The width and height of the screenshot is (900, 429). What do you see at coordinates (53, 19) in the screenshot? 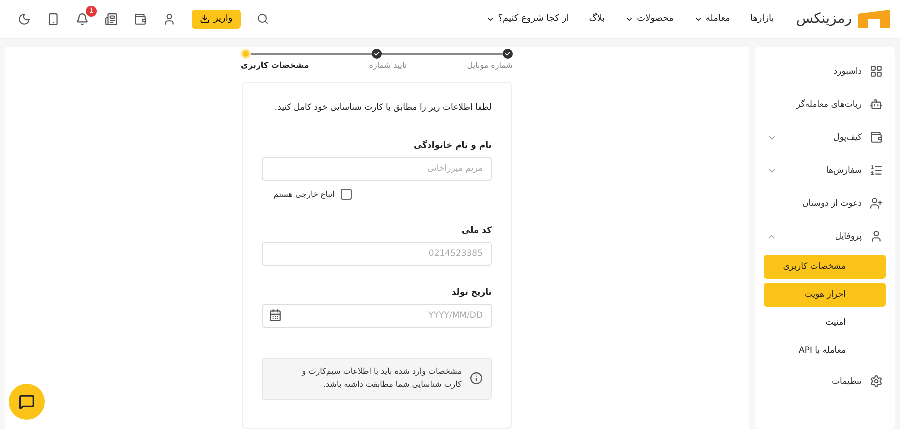
I see `phone-icon` at bounding box center [53, 19].